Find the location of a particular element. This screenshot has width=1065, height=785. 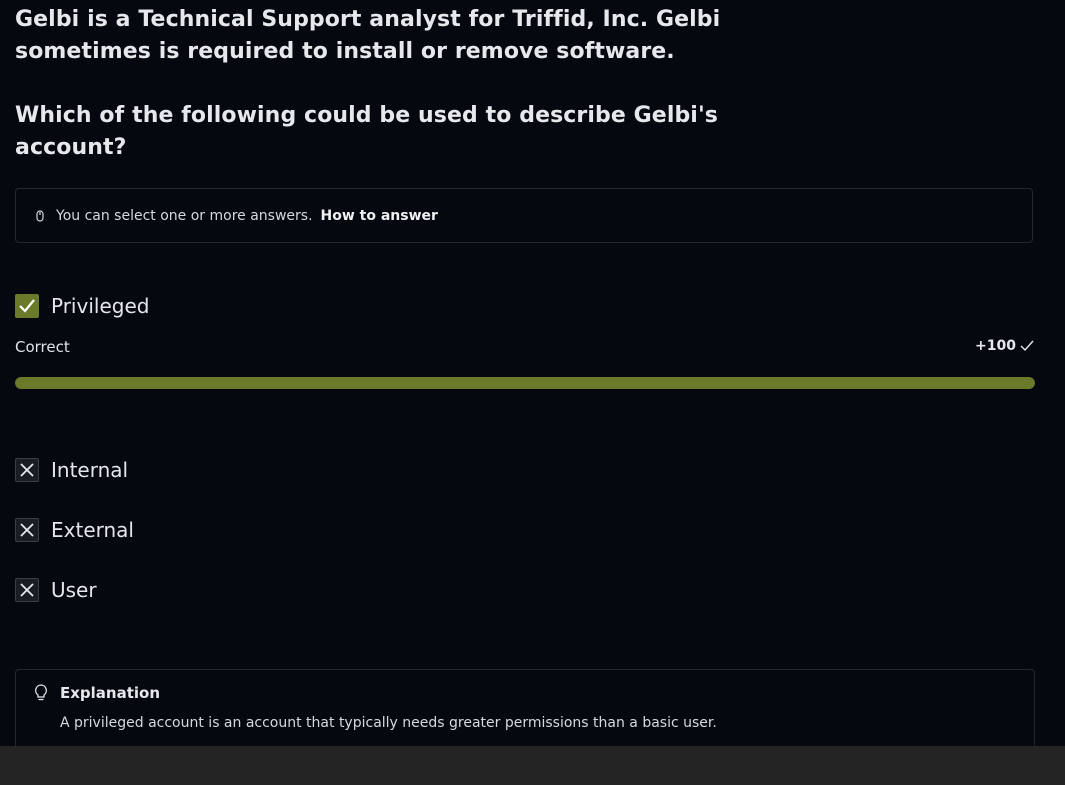

score-badge: +100 is located at coordinates (1005, 346).